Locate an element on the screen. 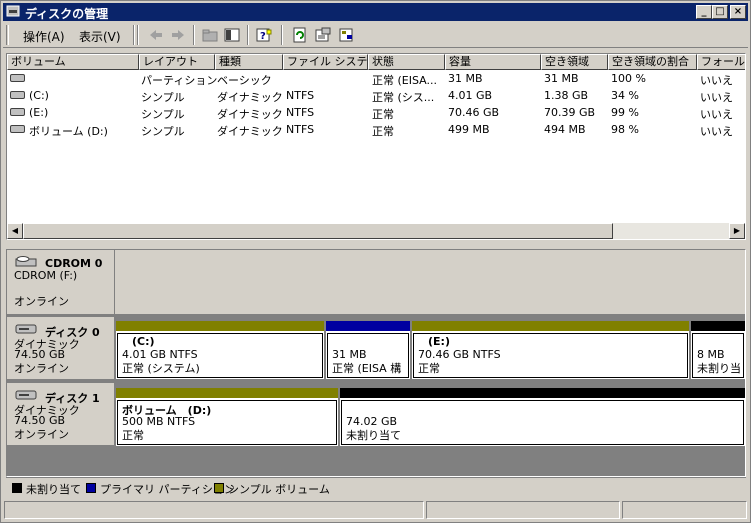 This screenshot has height=523, width=751. scroll-right-button: ▶ is located at coordinates (737, 231).